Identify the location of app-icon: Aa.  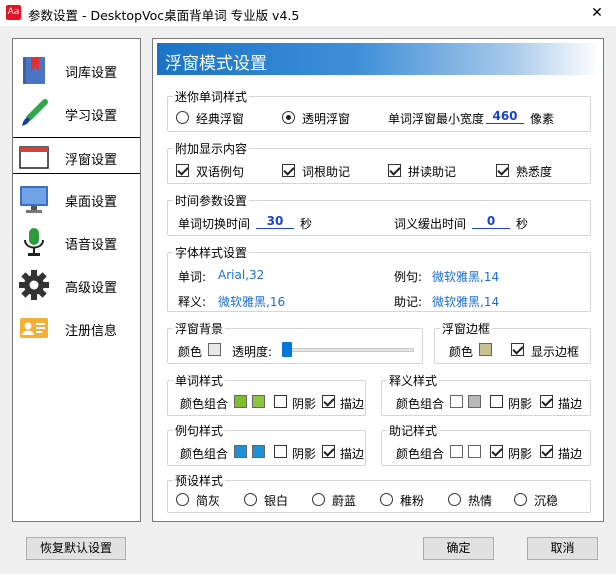
(13, 12).